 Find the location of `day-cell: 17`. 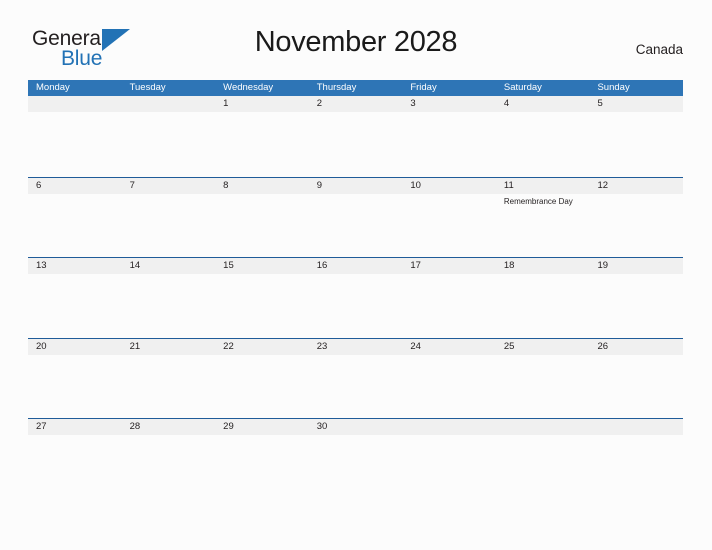

day-cell: 17 is located at coordinates (449, 298).